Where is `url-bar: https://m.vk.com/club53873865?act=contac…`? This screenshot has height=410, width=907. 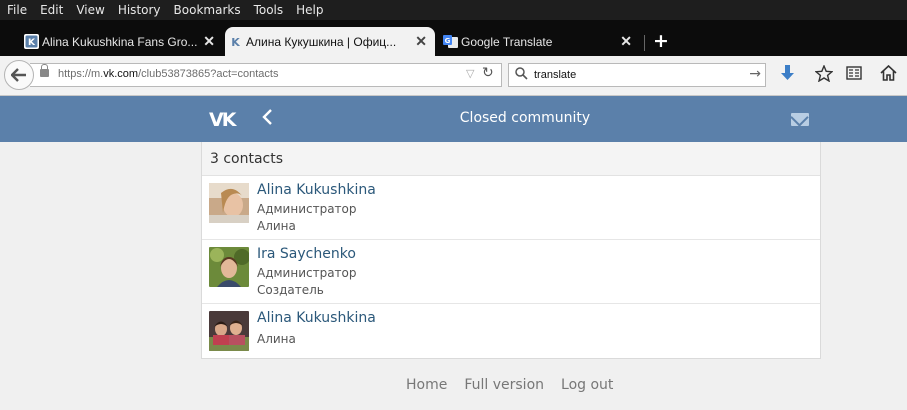 url-bar: https://m.vk.com/club53873865?act=contac… is located at coordinates (266, 75).